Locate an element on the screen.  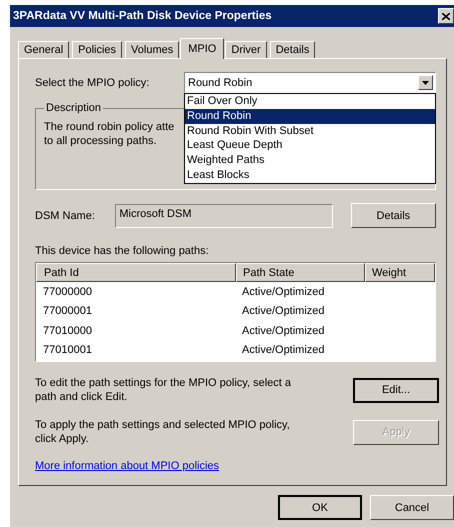
close-button is located at coordinates (446, 16).